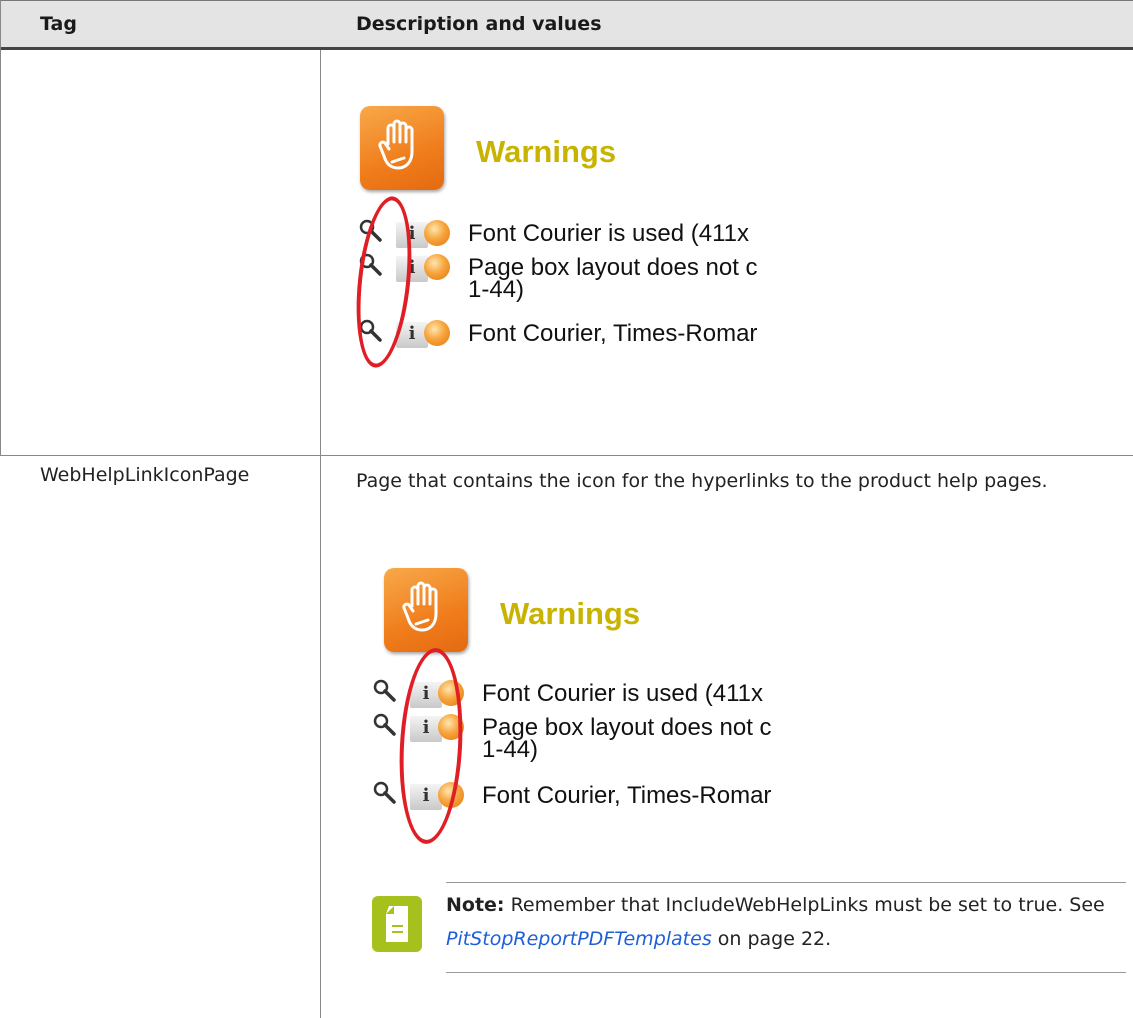 This screenshot has width=1133, height=1018. Describe the element at coordinates (320, 534) in the screenshot. I see `column-divider` at that location.